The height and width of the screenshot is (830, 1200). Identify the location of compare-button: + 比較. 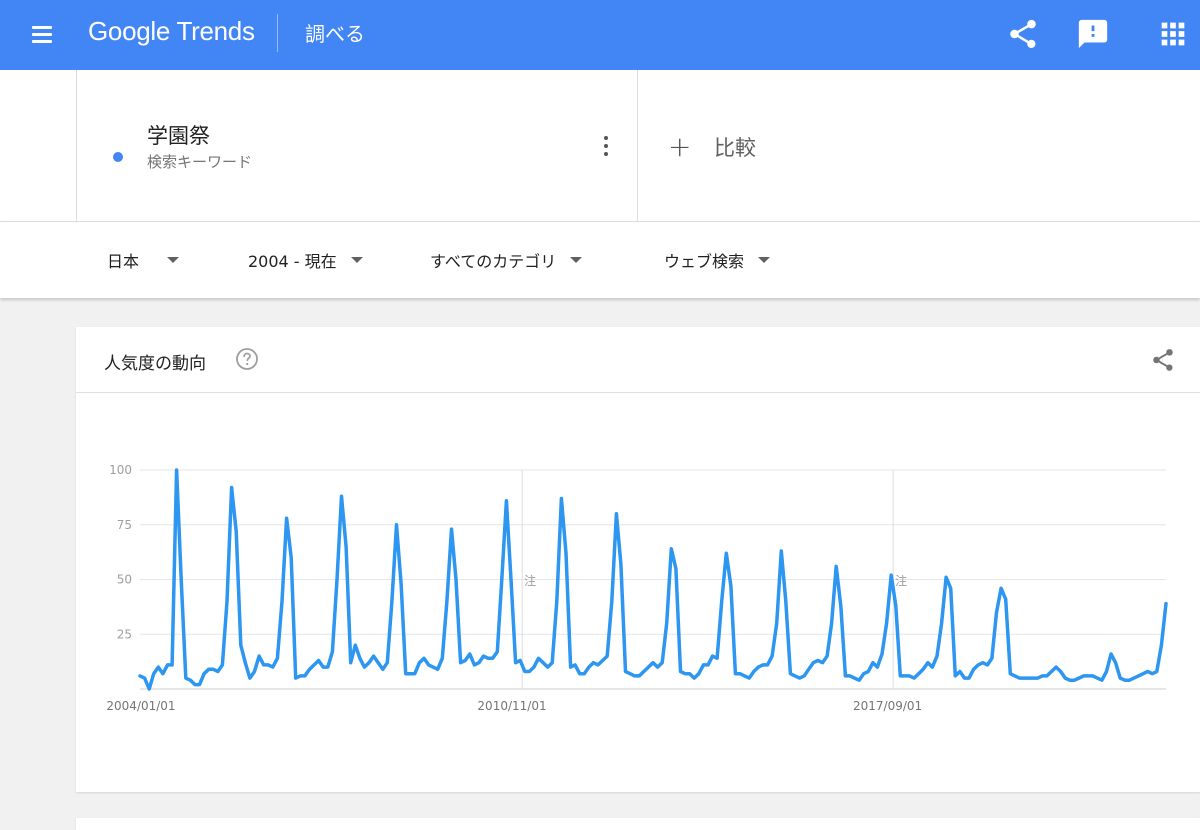
(712, 147).